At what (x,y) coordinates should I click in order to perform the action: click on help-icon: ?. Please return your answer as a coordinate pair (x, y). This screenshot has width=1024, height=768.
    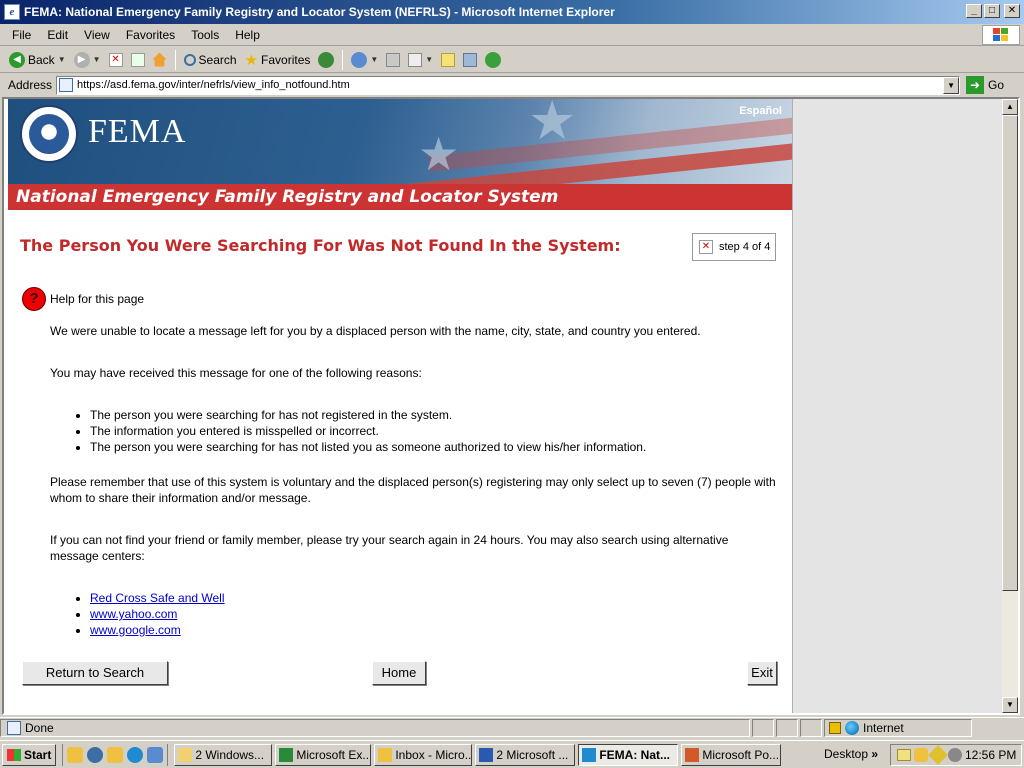
    Looking at the image, I should click on (34, 299).